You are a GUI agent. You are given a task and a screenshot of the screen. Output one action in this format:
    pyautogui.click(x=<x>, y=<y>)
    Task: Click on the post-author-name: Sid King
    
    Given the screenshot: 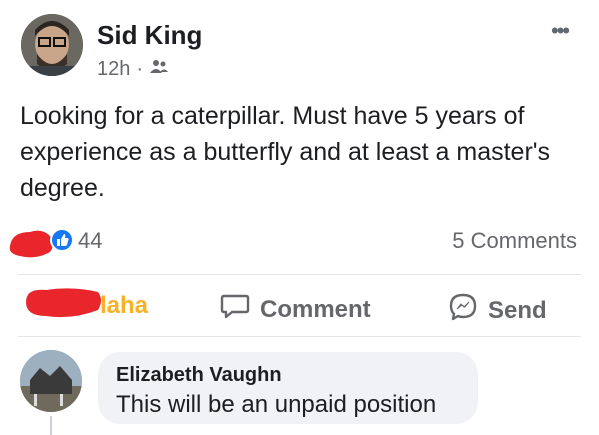 What is the action you would take?
    pyautogui.click(x=149, y=35)
    